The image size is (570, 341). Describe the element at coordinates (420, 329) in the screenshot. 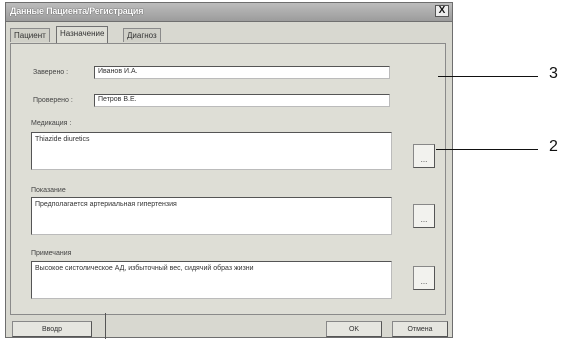

I see `cancel-button: Отмена` at that location.